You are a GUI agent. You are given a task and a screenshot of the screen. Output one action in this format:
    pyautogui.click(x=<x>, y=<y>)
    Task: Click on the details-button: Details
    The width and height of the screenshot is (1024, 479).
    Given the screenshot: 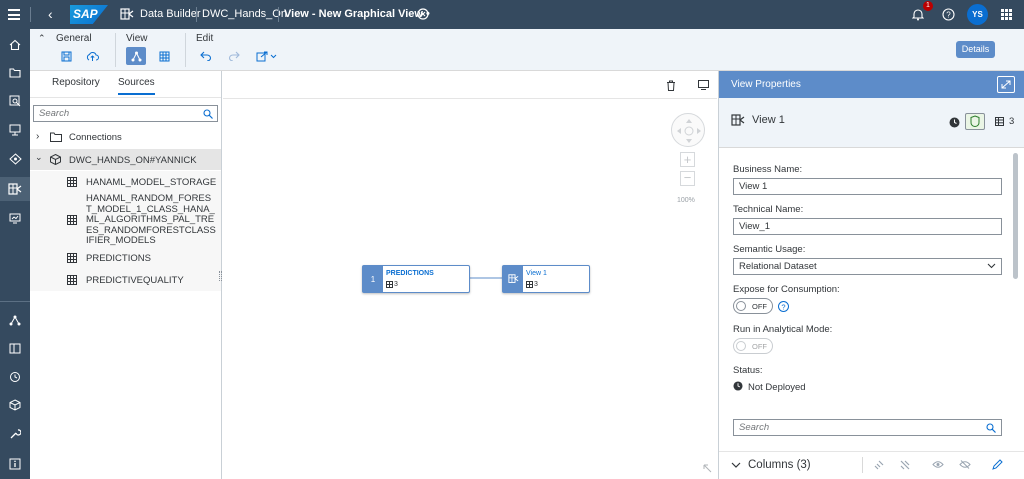 What is the action you would take?
    pyautogui.click(x=975, y=49)
    